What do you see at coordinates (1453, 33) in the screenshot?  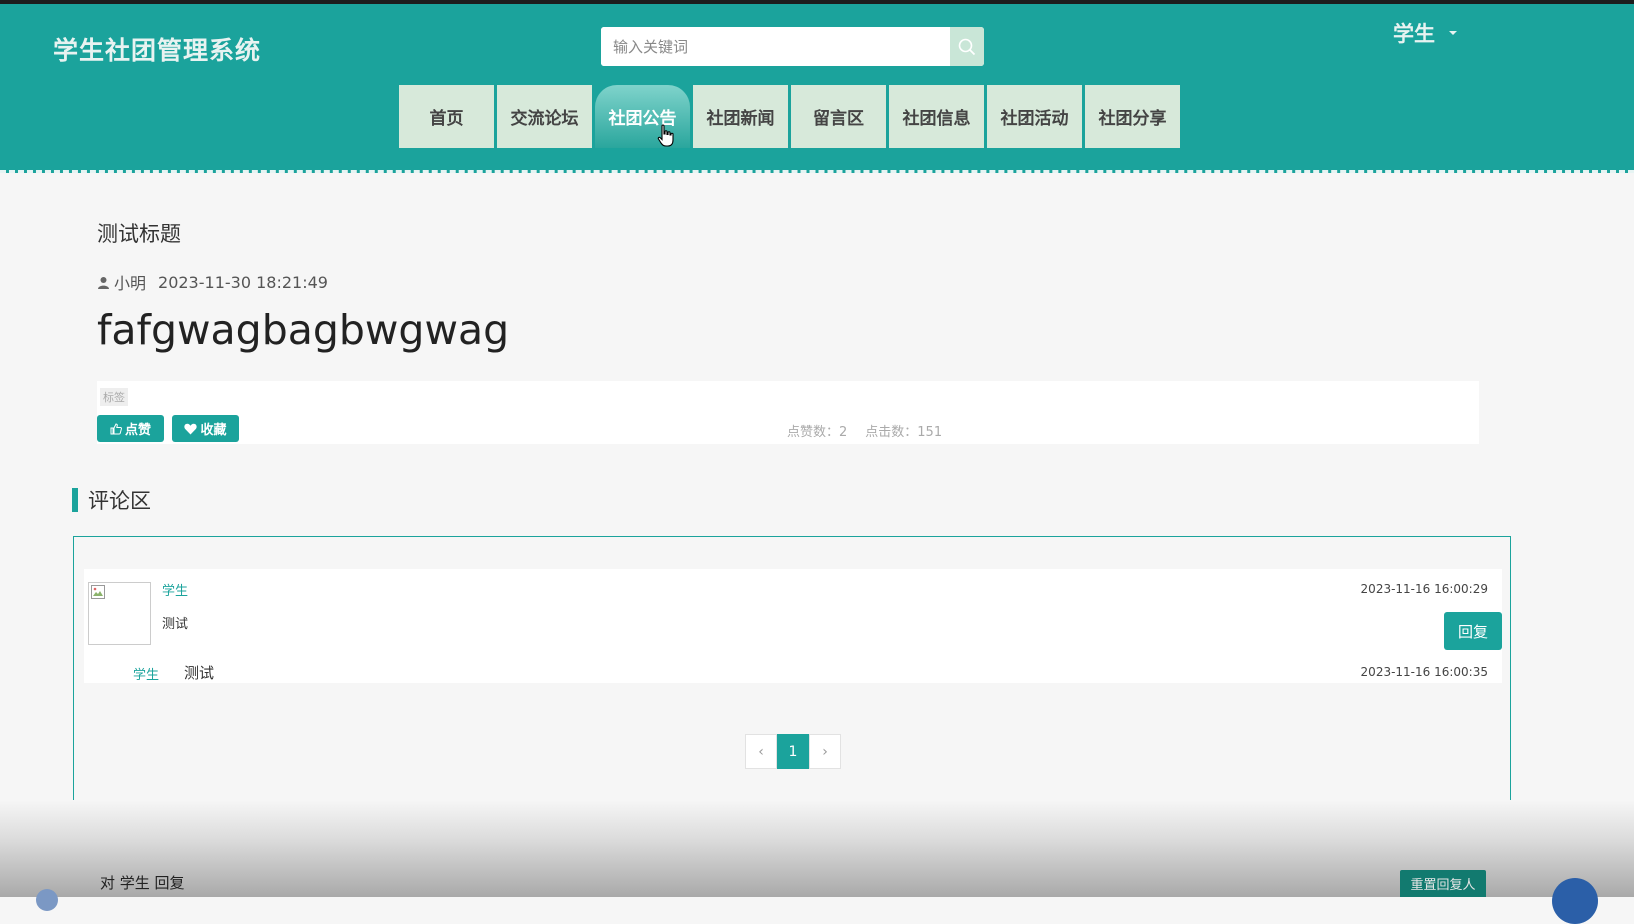 I see `caret-down-icon` at bounding box center [1453, 33].